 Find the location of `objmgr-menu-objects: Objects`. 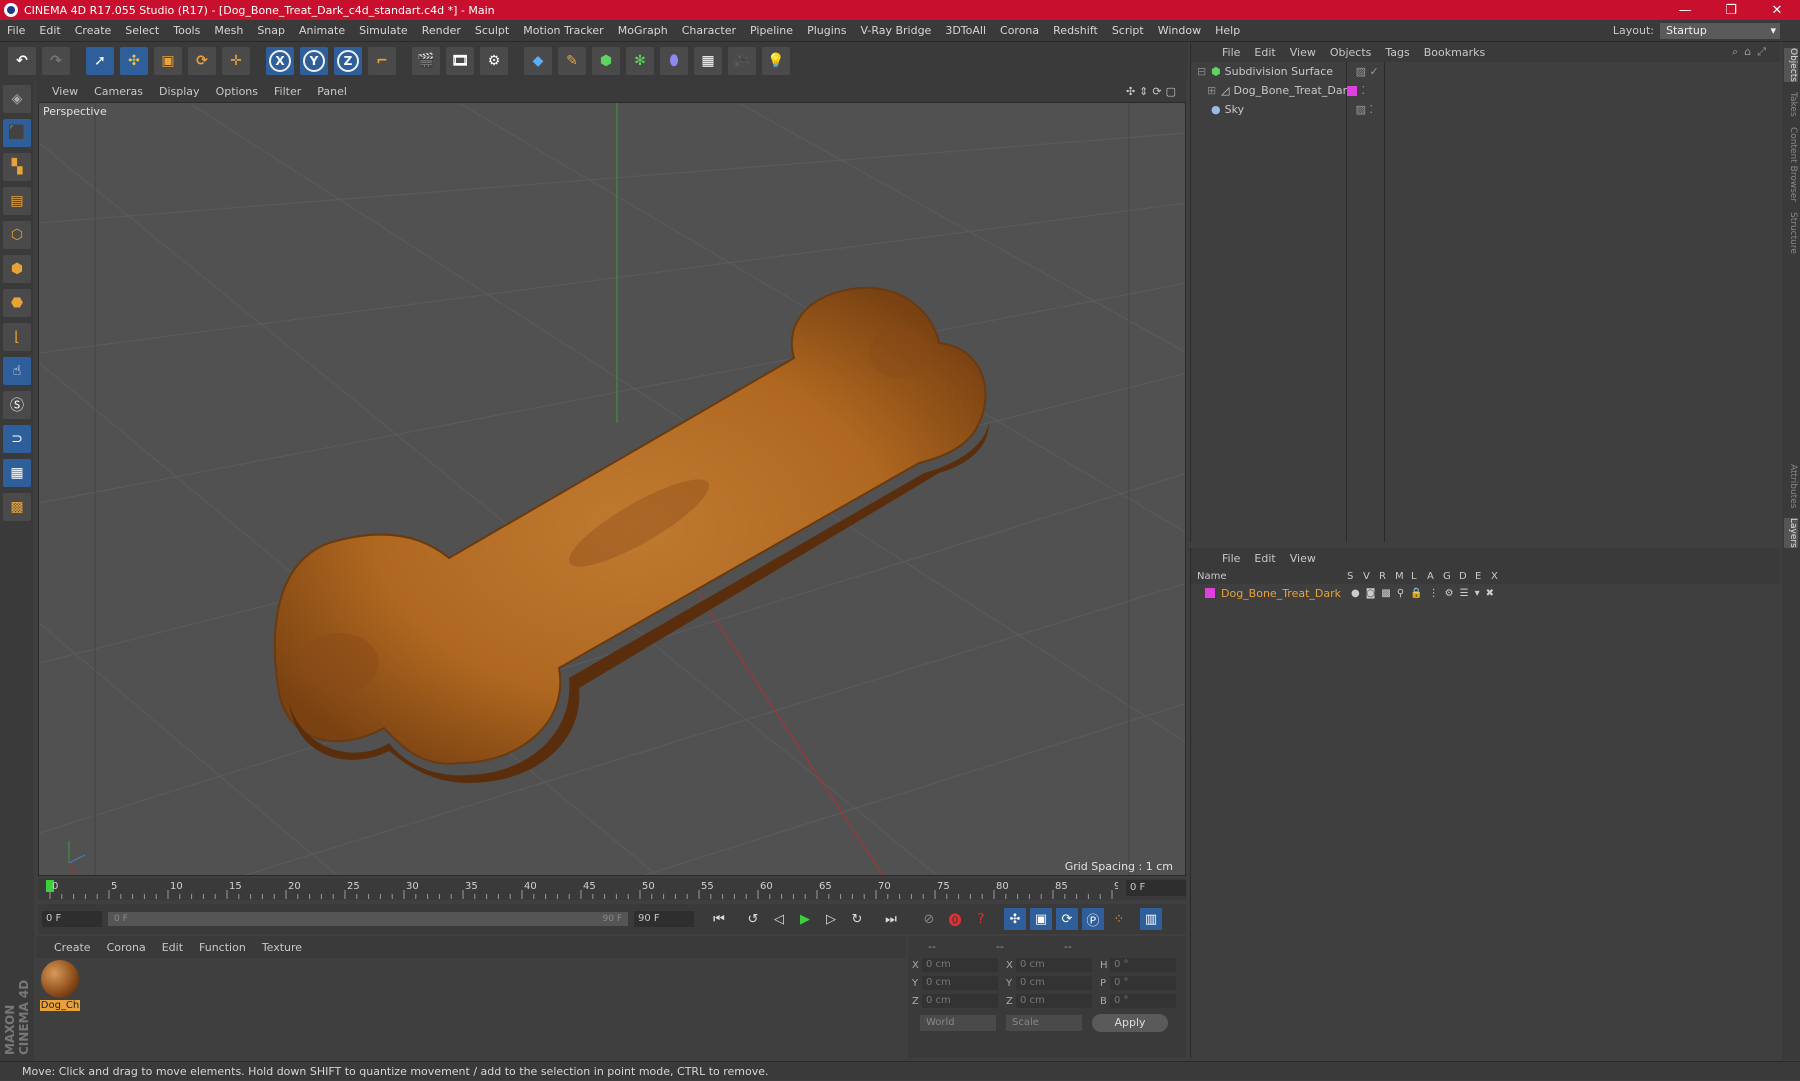

objmgr-menu-objects: Objects is located at coordinates (1351, 52).